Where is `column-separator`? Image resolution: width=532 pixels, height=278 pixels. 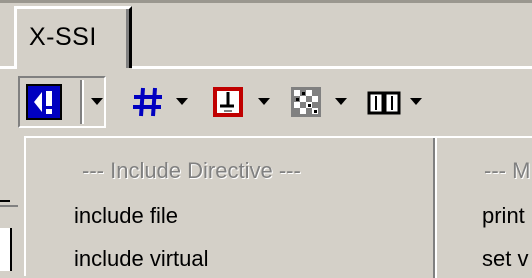
column-separator is located at coordinates (436, 208).